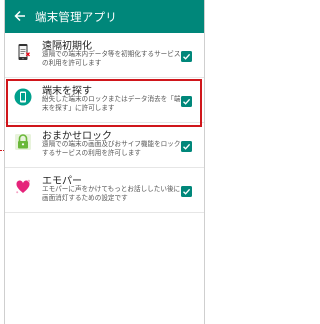 The height and width of the screenshot is (324, 320). I want to click on app-bar: 端末管理アプリ, so click(104, 16).